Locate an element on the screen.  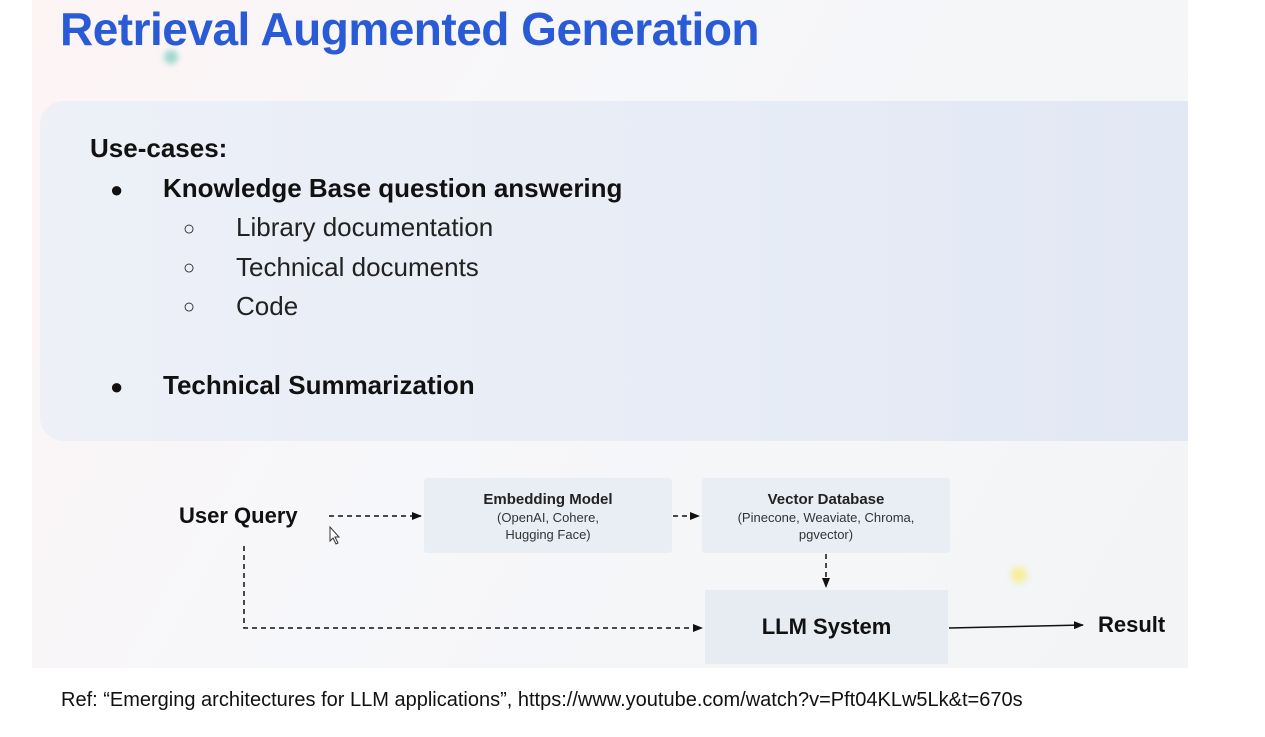
cursor-icon is located at coordinates (335, 535).